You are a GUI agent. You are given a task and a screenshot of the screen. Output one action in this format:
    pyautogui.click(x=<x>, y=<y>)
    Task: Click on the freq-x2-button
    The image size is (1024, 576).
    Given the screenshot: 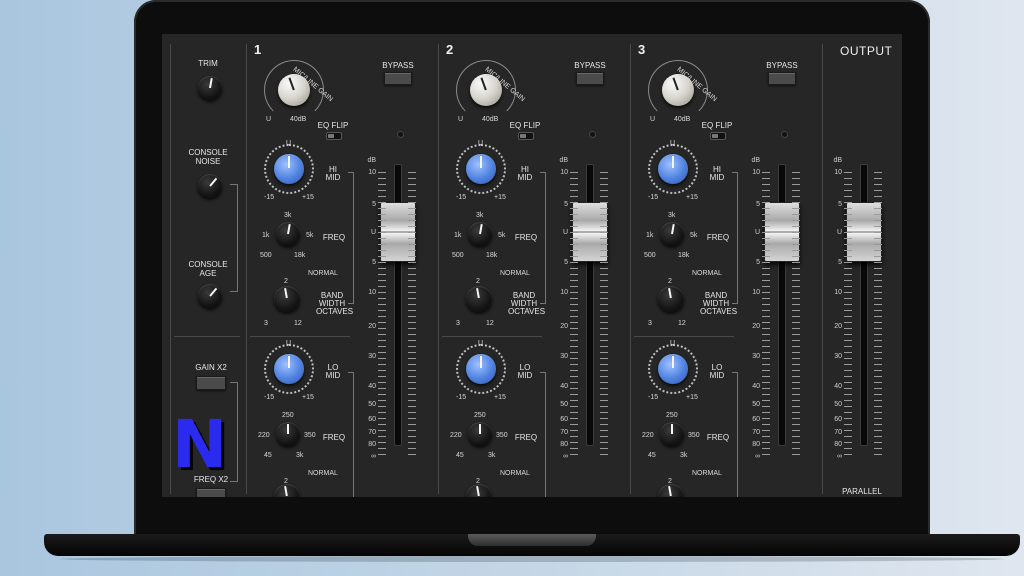 What is the action you would take?
    pyautogui.click(x=211, y=492)
    